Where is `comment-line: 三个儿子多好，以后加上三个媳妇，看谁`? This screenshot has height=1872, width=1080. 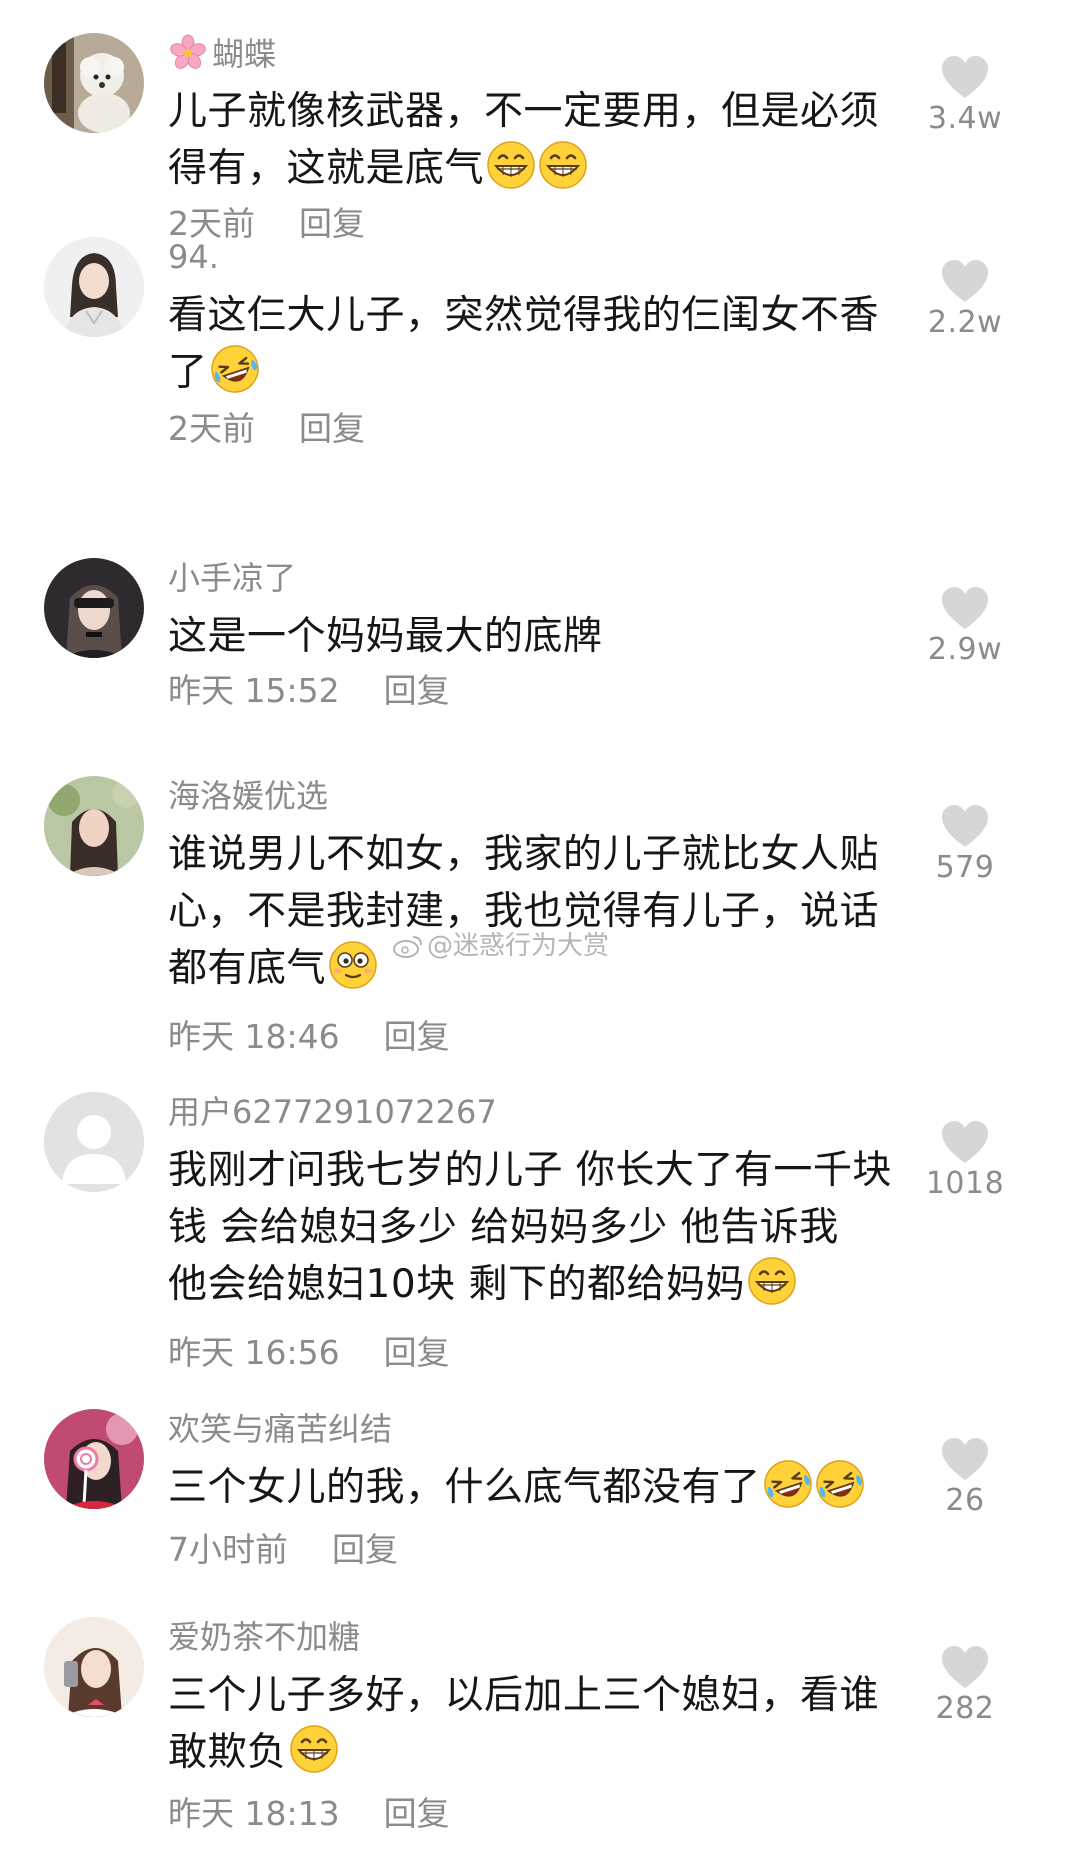 comment-line: 三个儿子多好，以后加上三个媳妇，看谁 is located at coordinates (524, 1695).